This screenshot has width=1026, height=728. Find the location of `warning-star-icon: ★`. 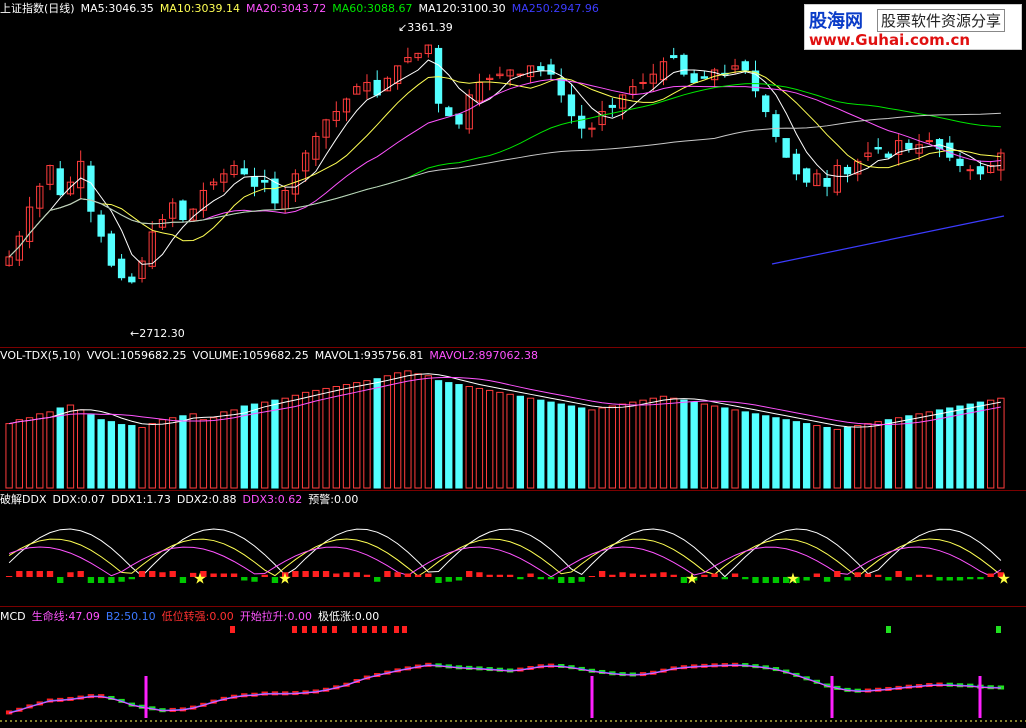

warning-star-icon: ★ is located at coordinates (199, 579).